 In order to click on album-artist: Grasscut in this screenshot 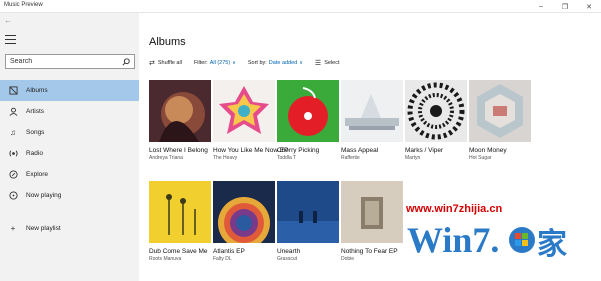, I will do `click(287, 259)`.